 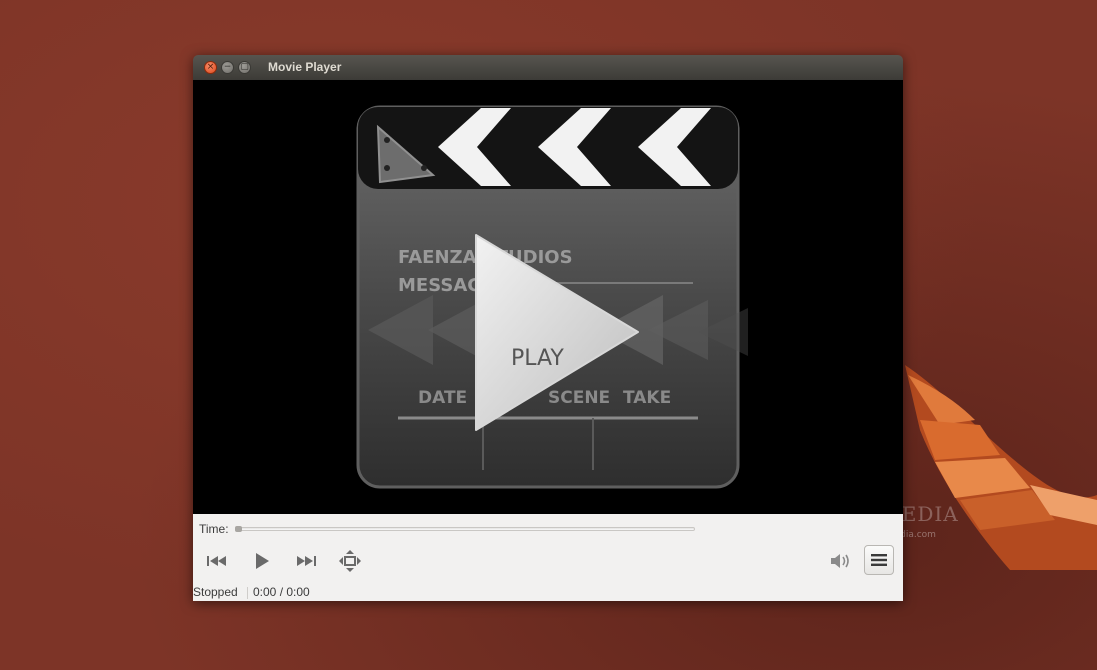 I want to click on previous-track-button, so click(x=217, y=561).